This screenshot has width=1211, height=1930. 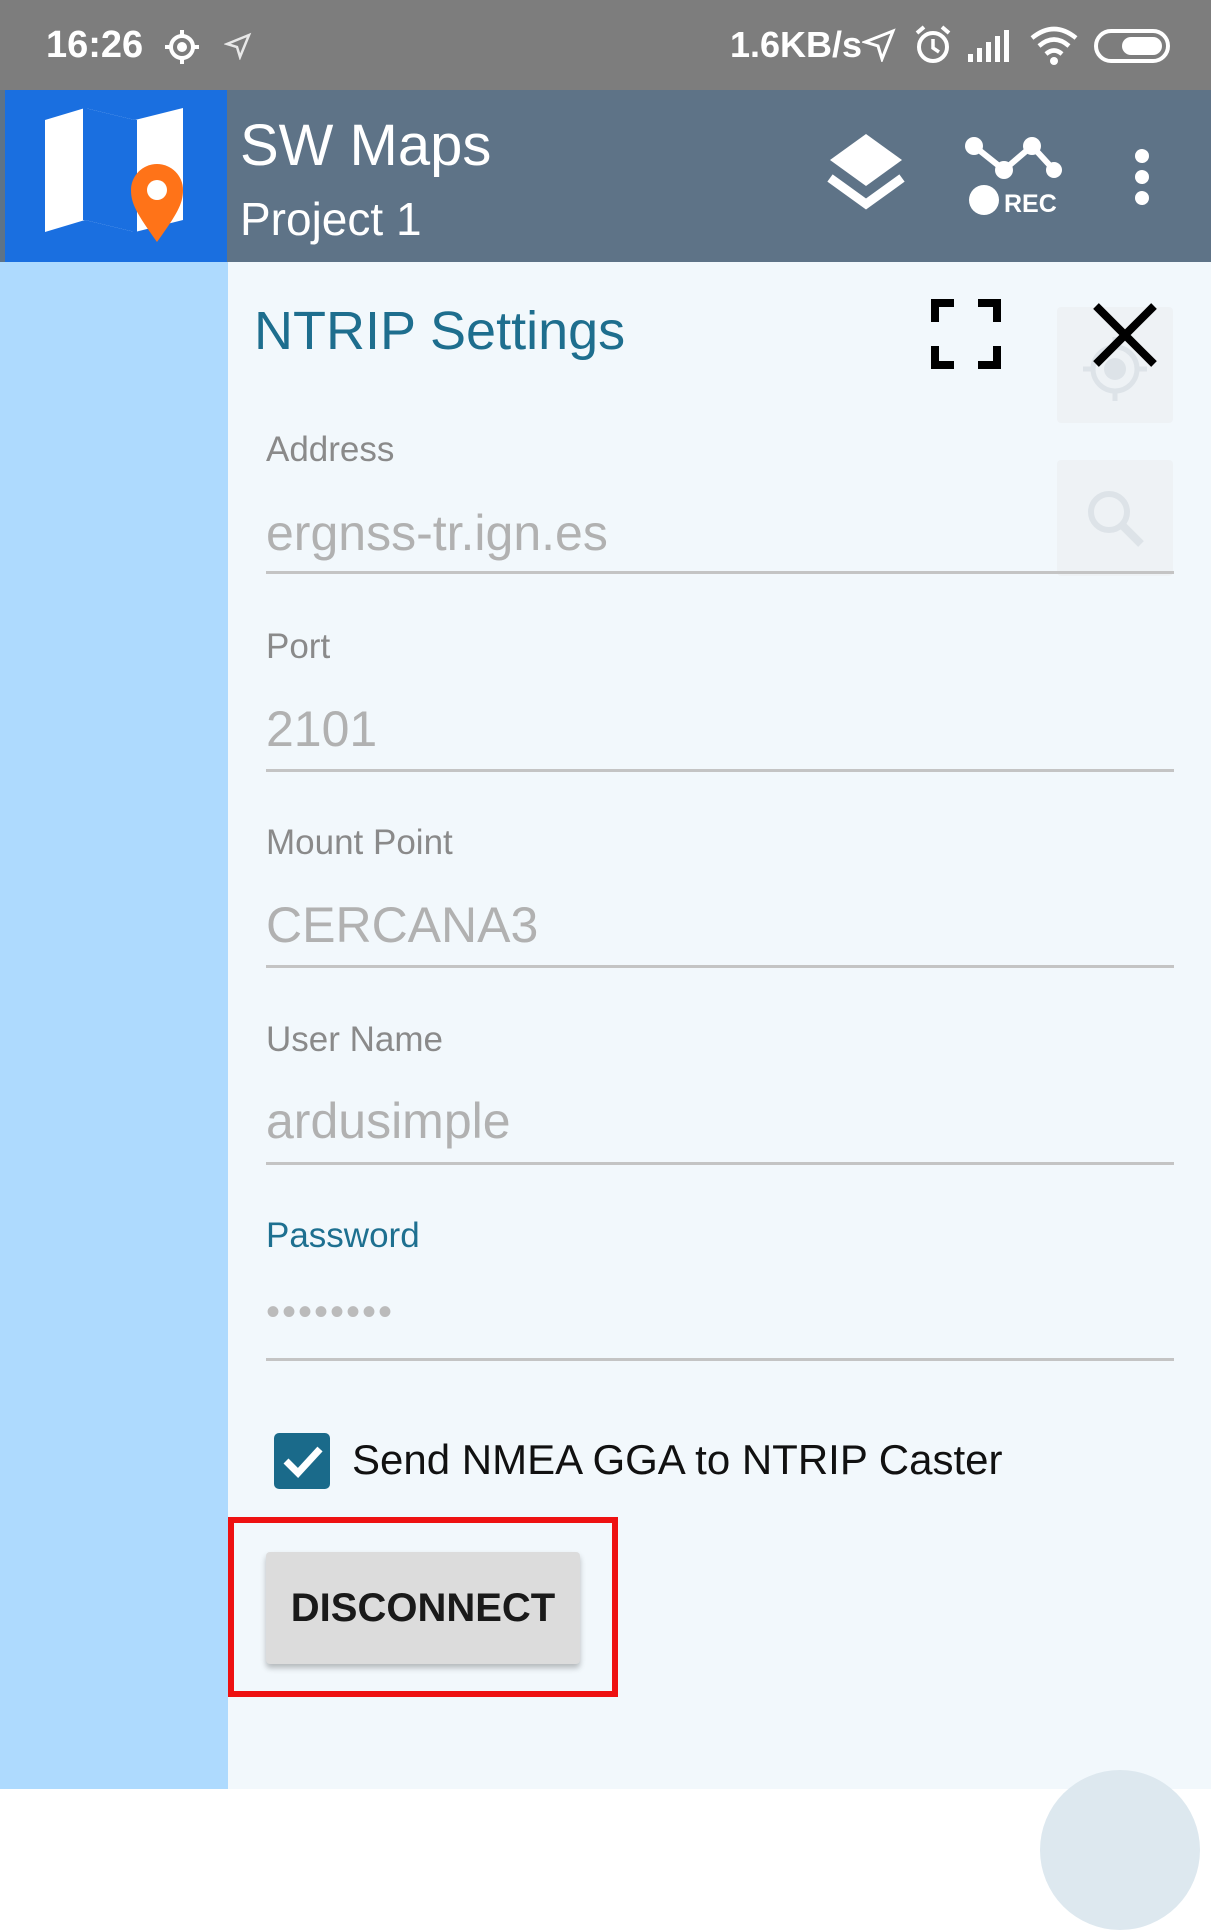 I want to click on address-underline, so click(x=720, y=572).